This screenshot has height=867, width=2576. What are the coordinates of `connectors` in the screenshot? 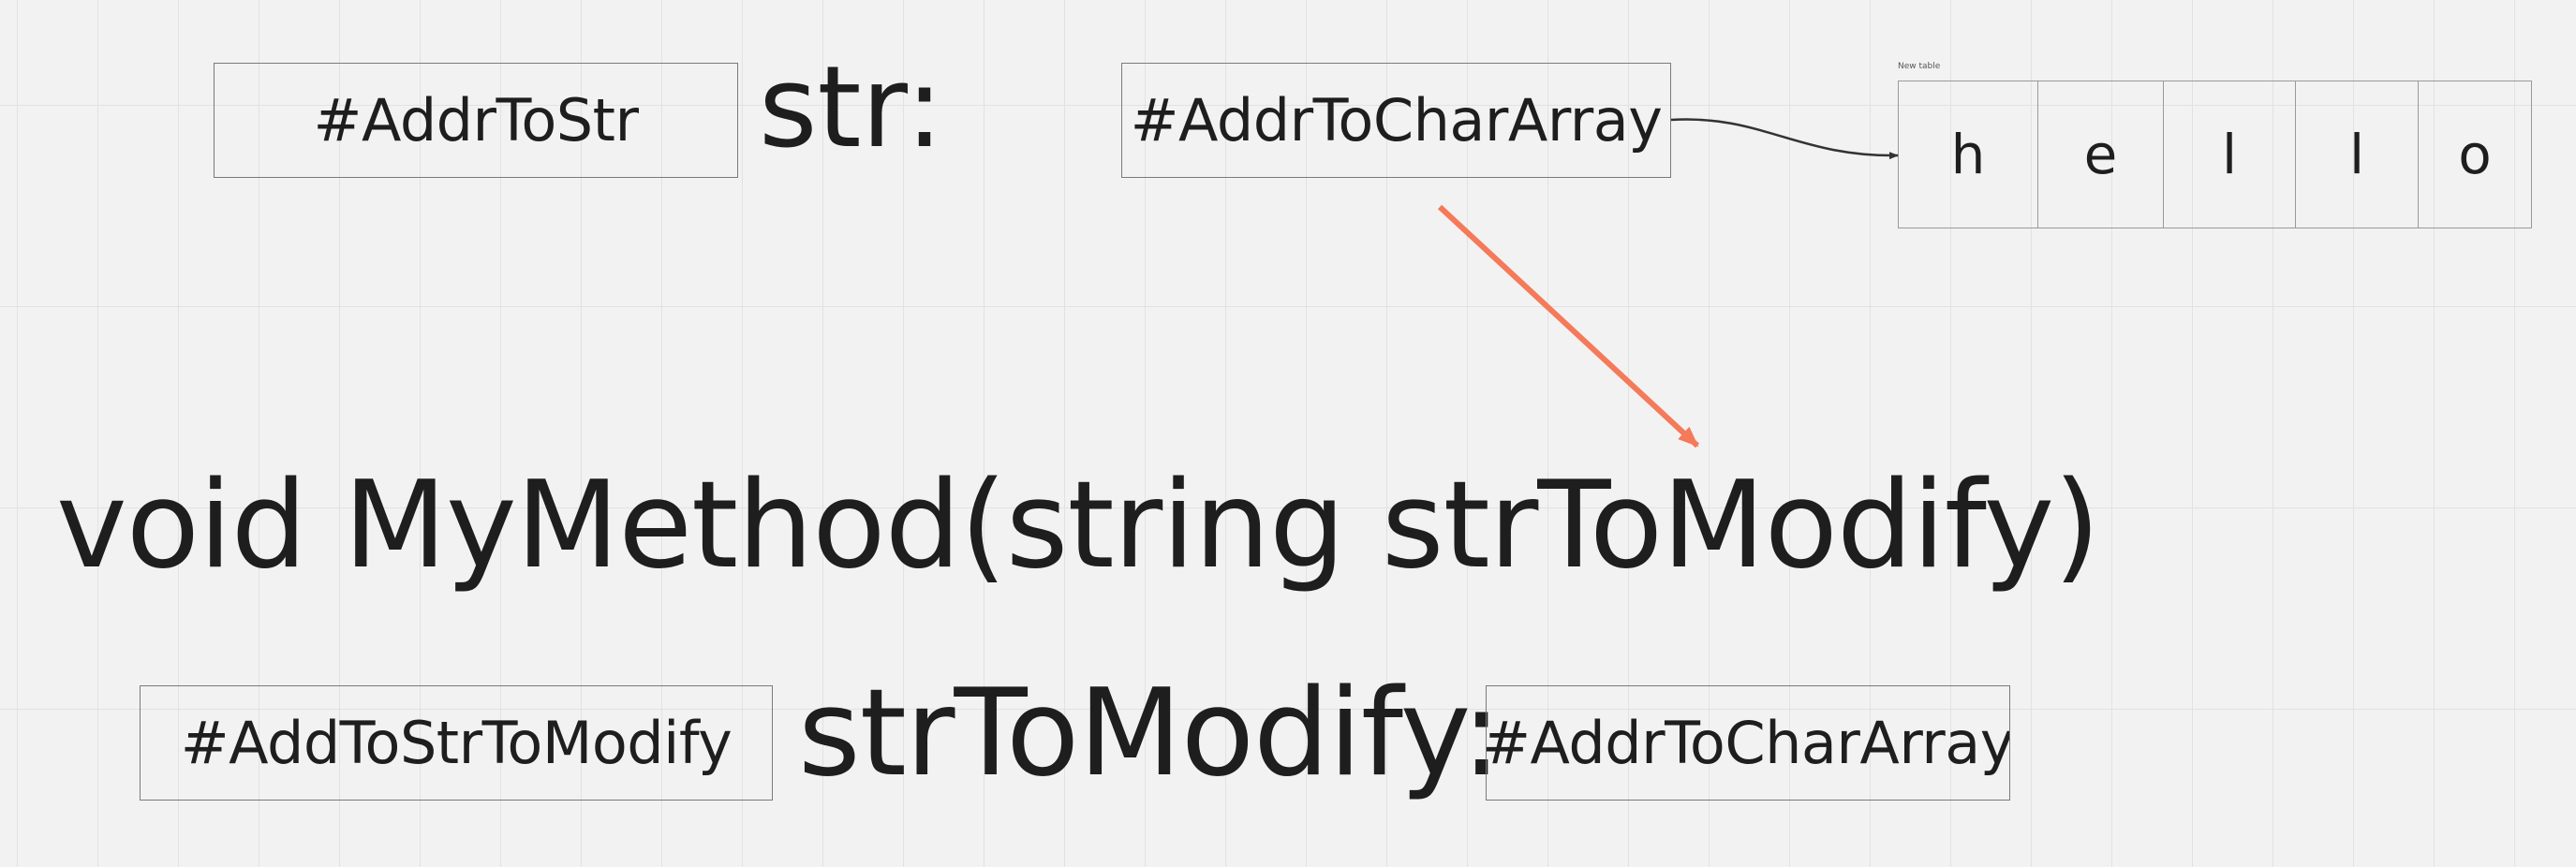 It's located at (1668, 283).